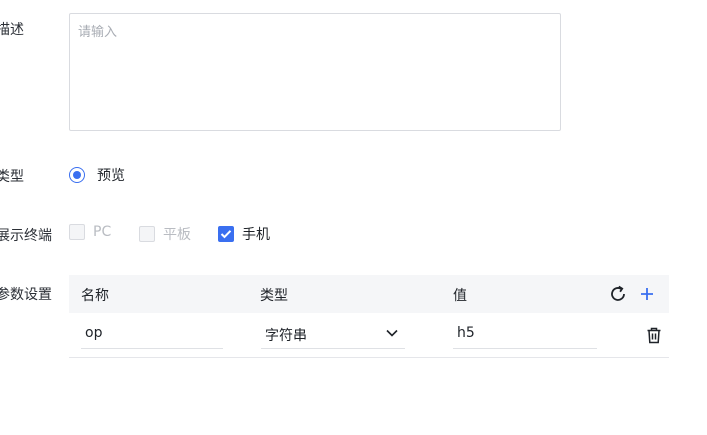 The width and height of the screenshot is (707, 435). What do you see at coordinates (256, 235) in the screenshot?
I see `terminal-label-mobile: 手机` at bounding box center [256, 235].